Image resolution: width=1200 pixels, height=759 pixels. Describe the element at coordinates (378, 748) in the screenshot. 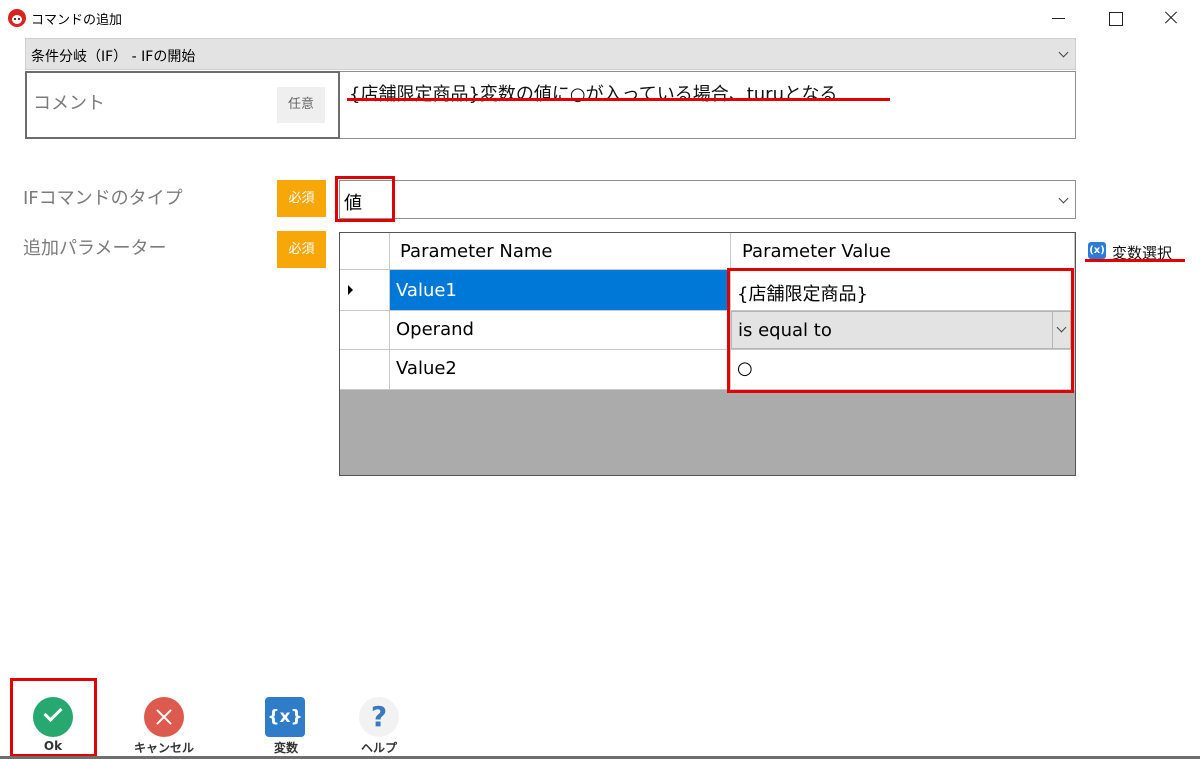

I see `help-label: ヘルプ` at that location.